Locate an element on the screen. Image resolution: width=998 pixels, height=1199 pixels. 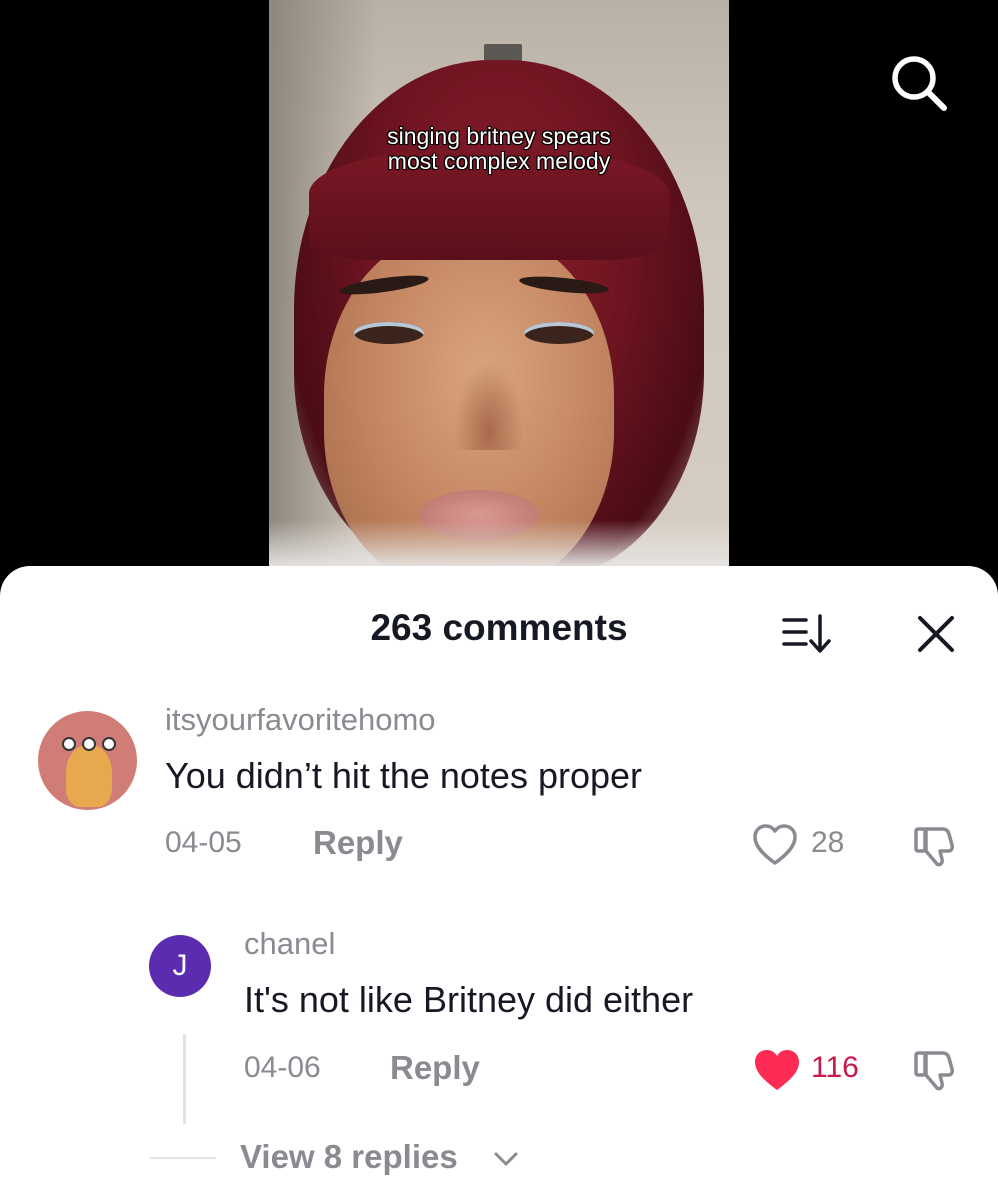
reply-dislike-button is located at coordinates (936, 1070).